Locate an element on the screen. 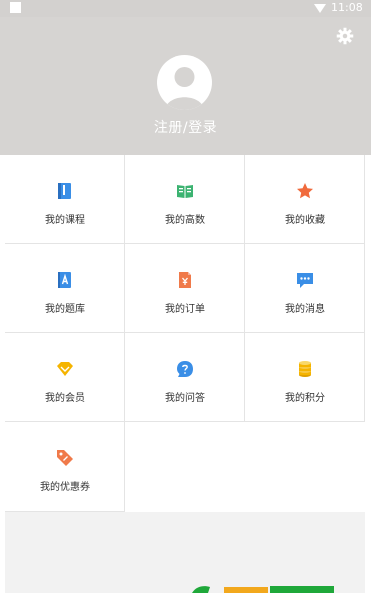 This screenshot has height=593, width=371. menu-item-label: 我的积分 is located at coordinates (305, 398).